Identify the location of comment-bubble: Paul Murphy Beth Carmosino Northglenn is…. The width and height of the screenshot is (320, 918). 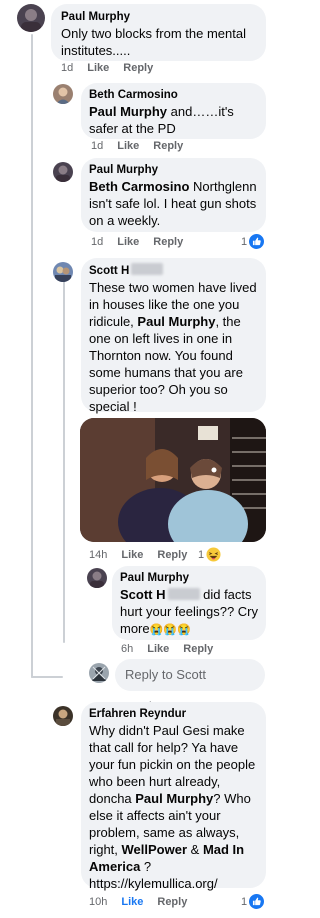
(173, 195).